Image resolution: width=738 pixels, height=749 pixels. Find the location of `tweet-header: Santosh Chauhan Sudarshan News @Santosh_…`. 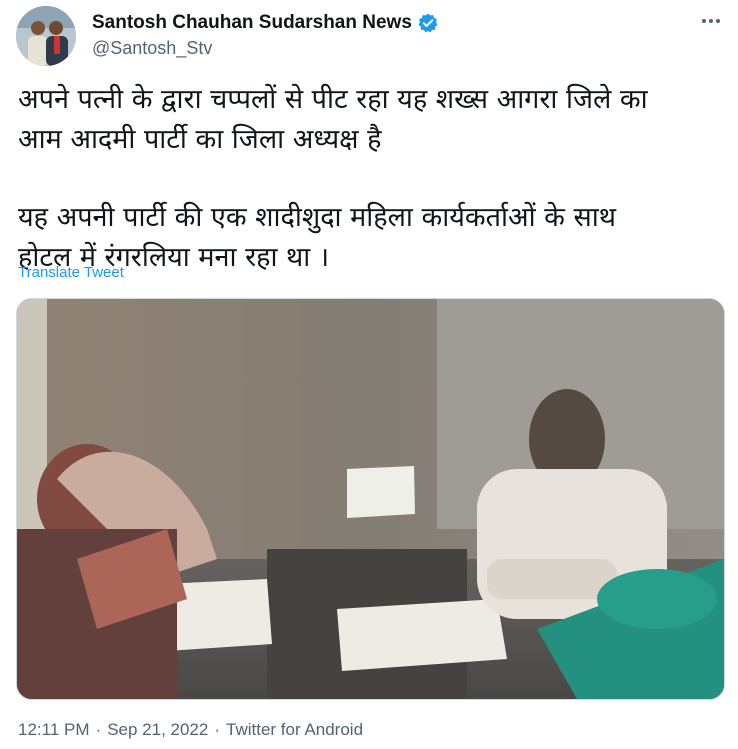

tweet-header: Santosh Chauhan Sudarshan News @Santosh_… is located at coordinates (369, 36).